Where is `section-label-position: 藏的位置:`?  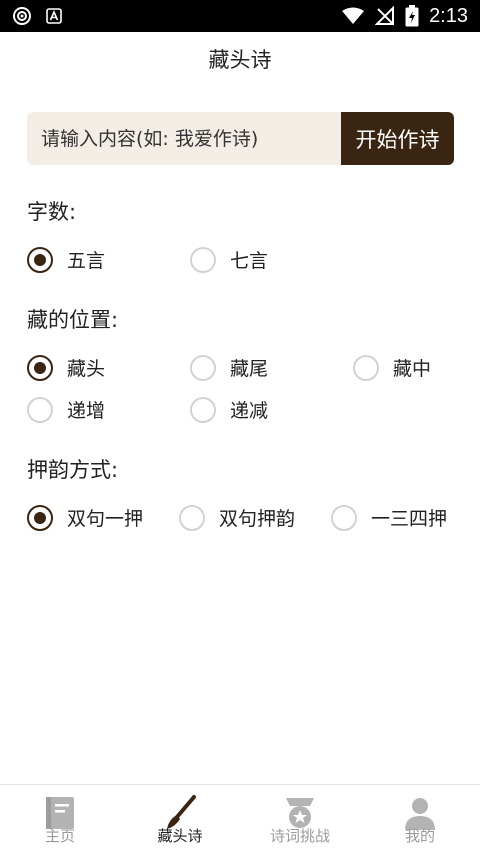
section-label-position: 藏的位置: is located at coordinates (73, 320).